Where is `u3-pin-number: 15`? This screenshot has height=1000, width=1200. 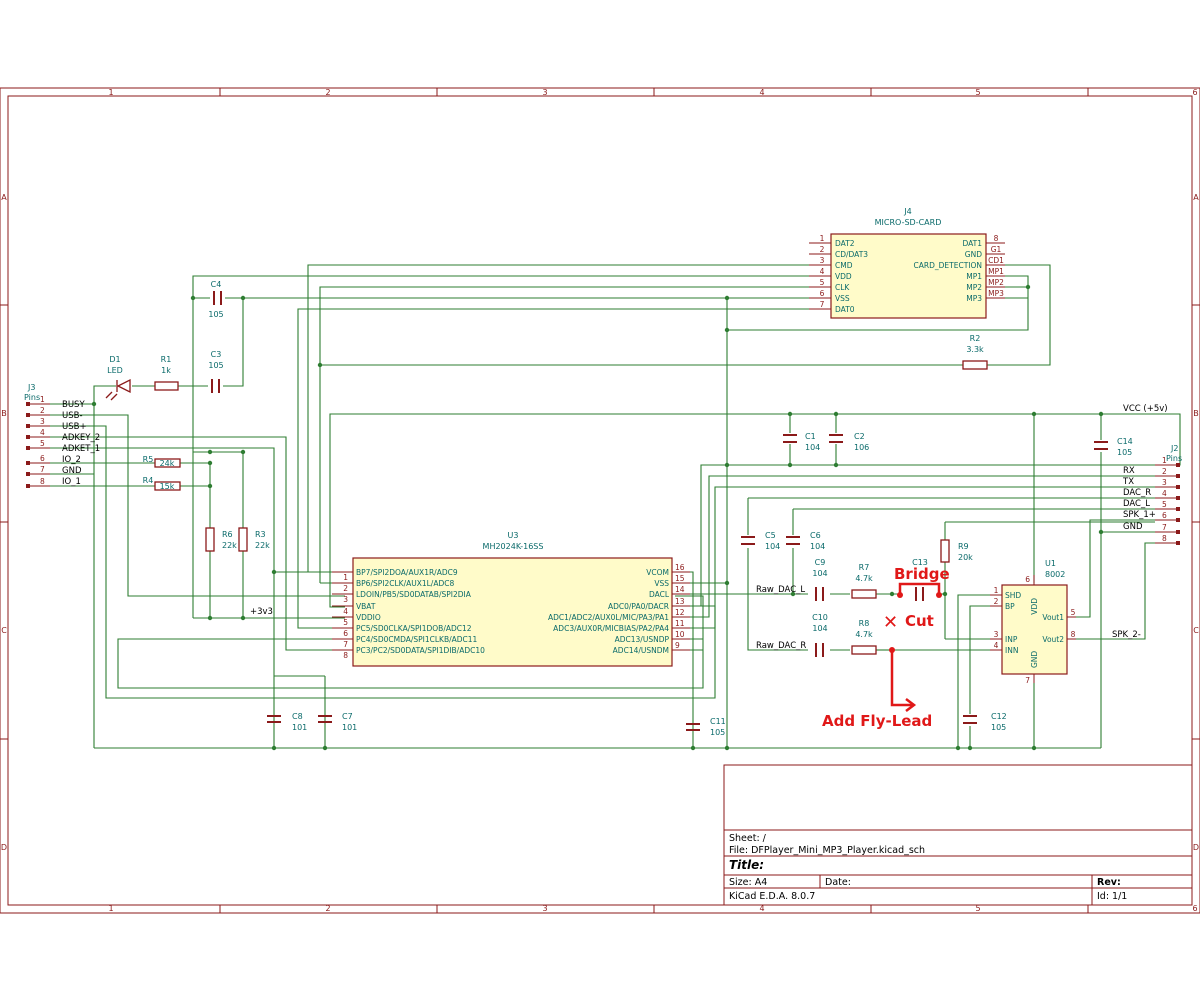
u3-pin-number: 15 is located at coordinates (680, 578).